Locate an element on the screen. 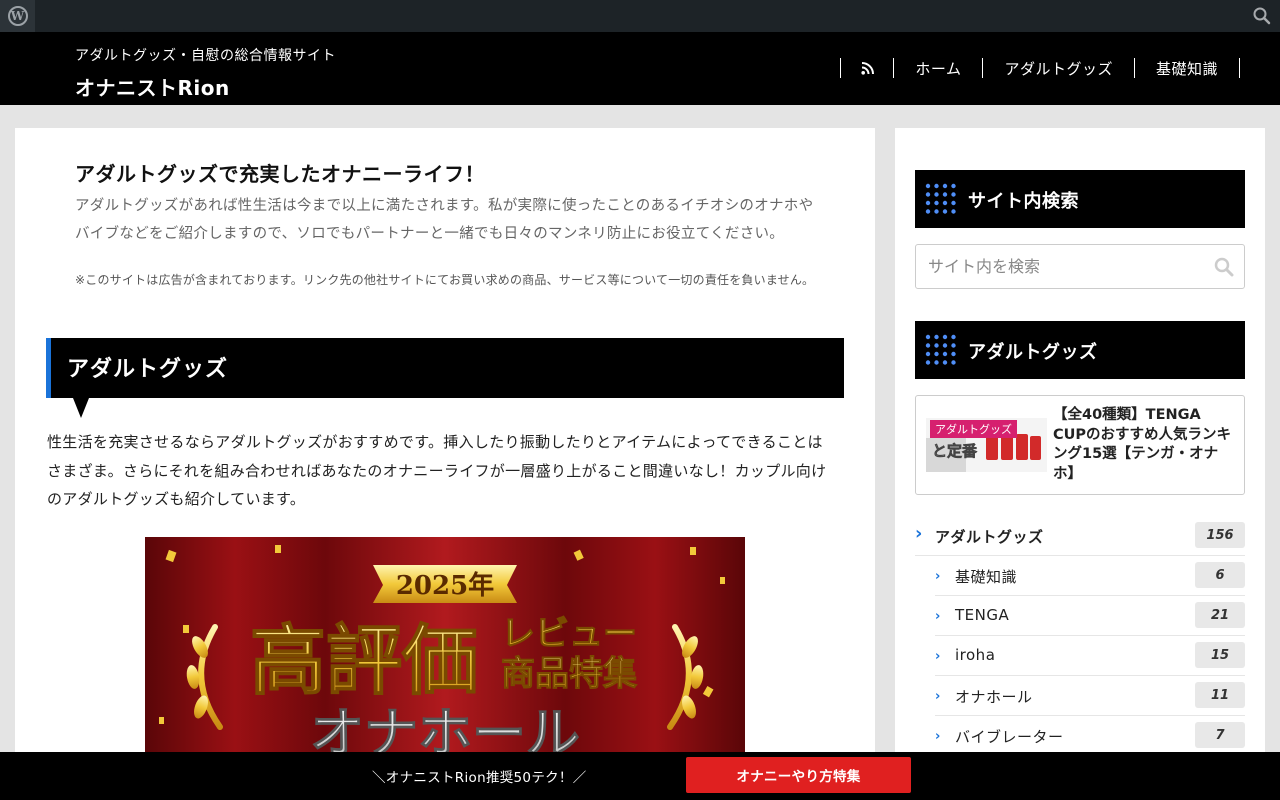  search-widget-title: サイト内検索 is located at coordinates (1023, 201).